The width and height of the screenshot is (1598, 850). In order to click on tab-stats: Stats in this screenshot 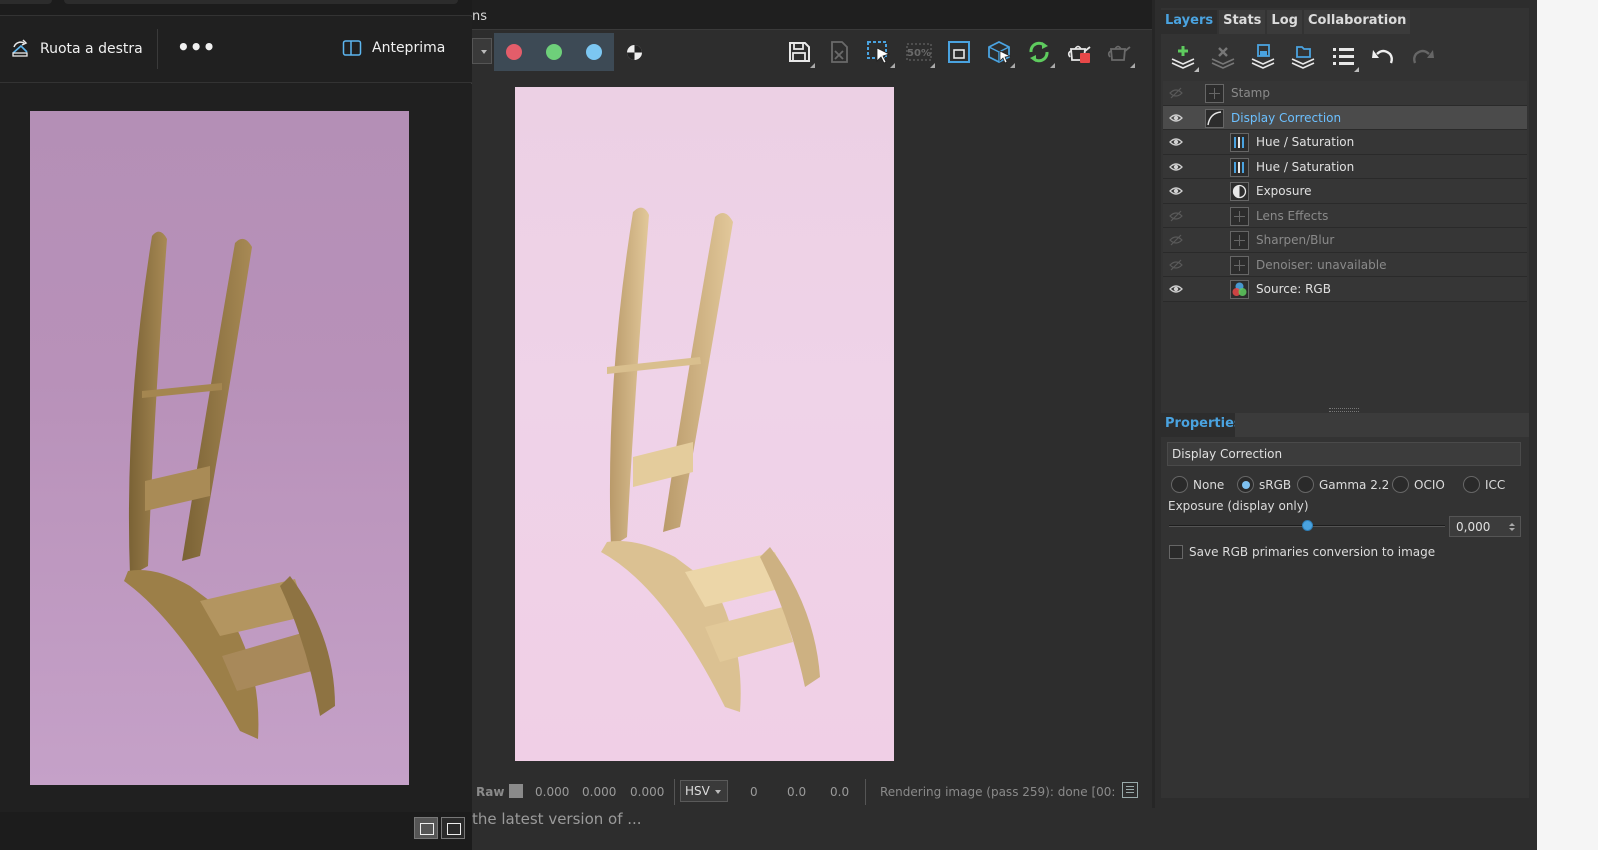, I will do `click(1242, 22)`.